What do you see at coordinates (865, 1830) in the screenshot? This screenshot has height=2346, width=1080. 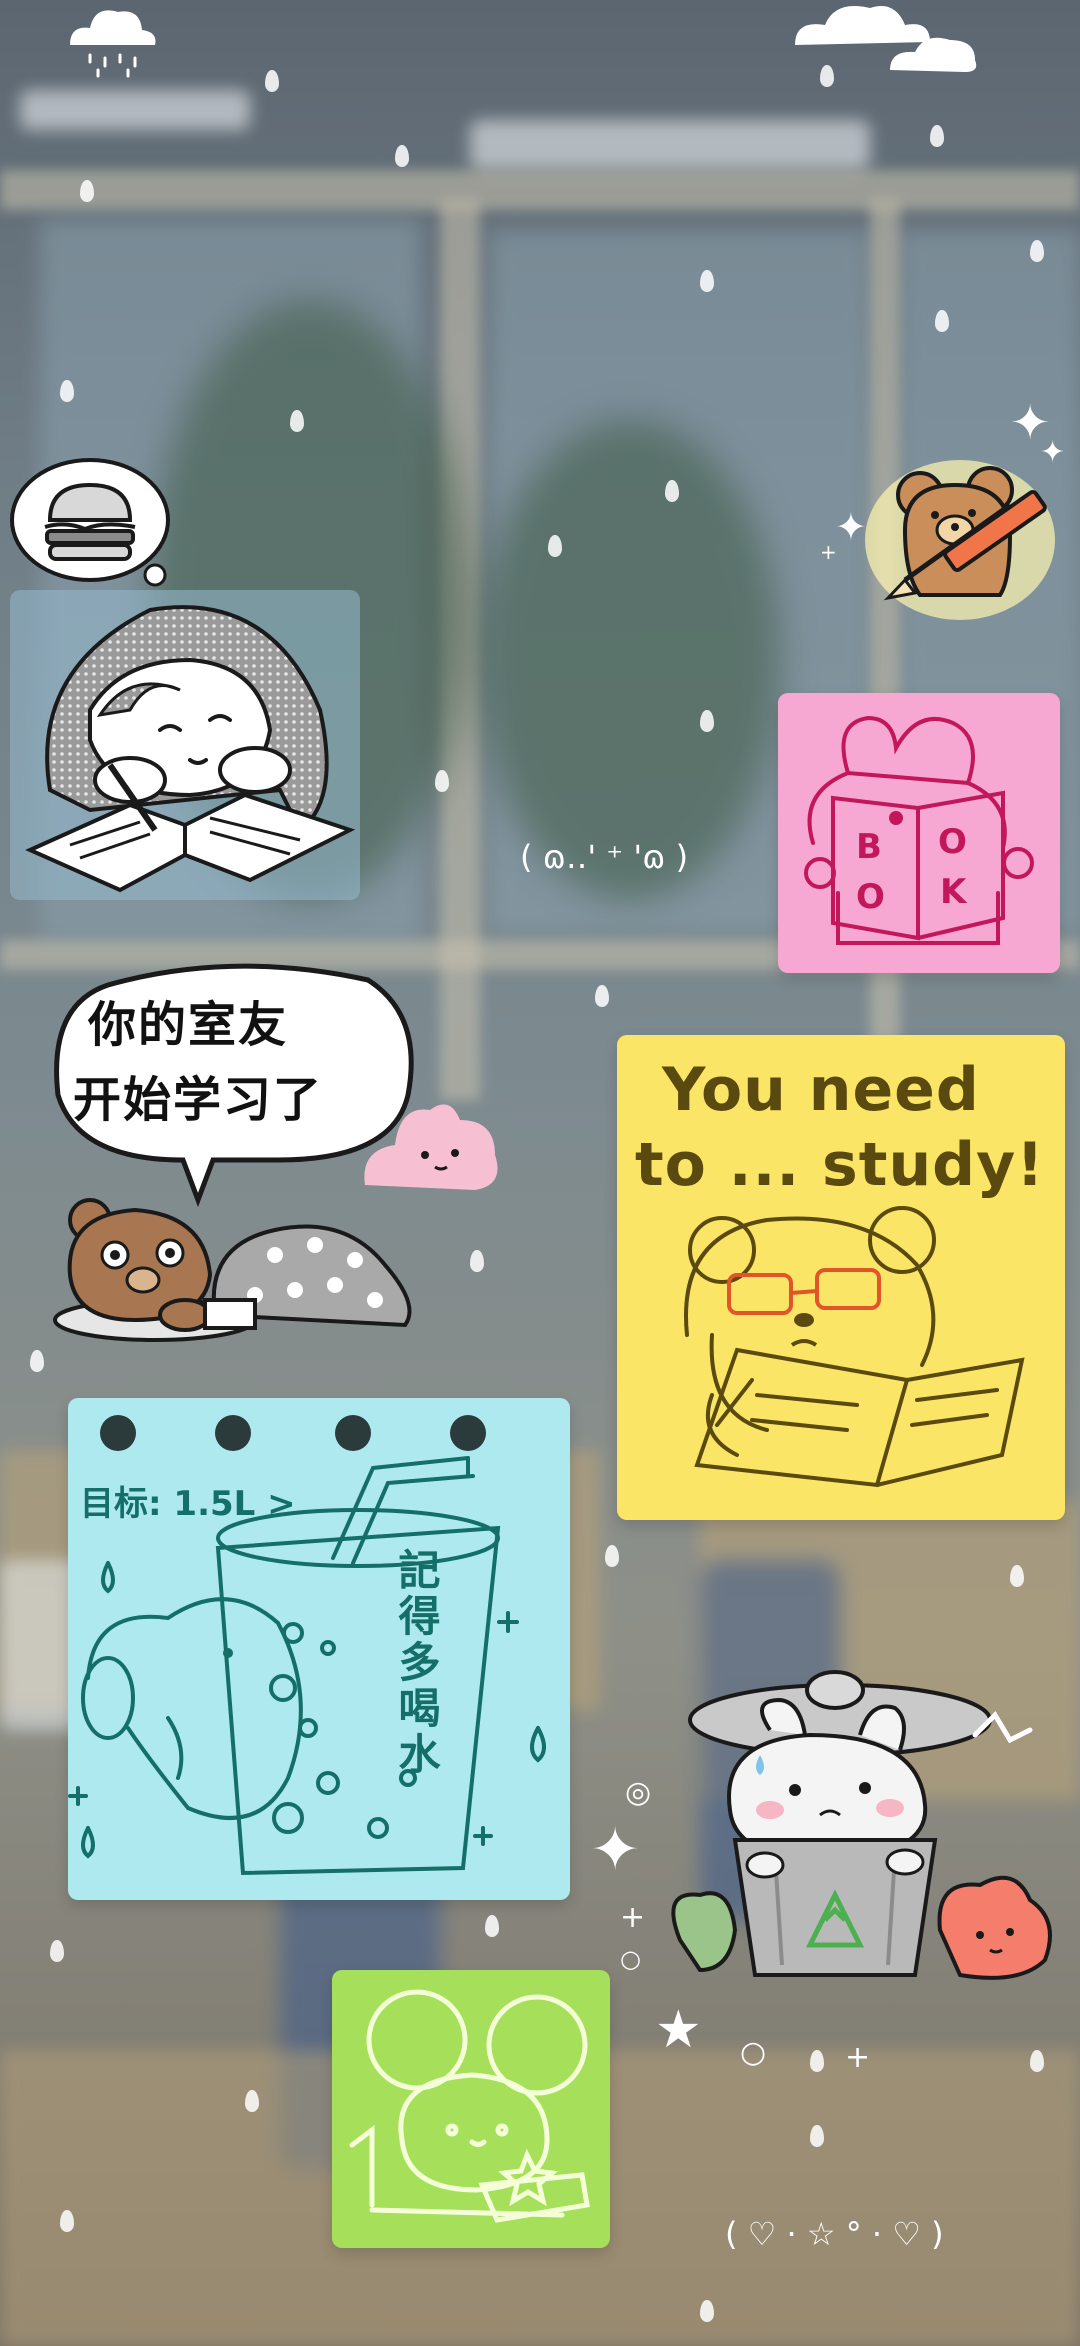 I see `trash-bunny-sticker` at bounding box center [865, 1830].